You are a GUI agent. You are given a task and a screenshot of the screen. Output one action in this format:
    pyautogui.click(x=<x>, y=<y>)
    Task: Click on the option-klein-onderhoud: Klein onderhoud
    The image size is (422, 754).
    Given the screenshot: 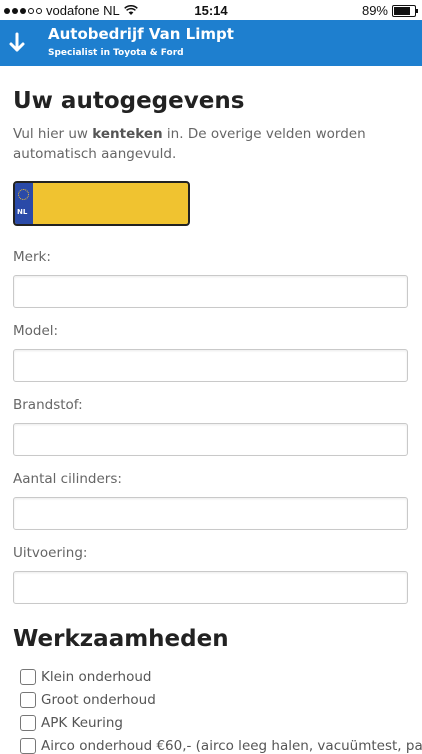 What is the action you would take?
    pyautogui.click(x=85, y=677)
    